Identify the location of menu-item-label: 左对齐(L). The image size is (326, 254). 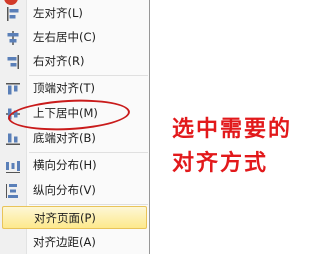
(58, 13).